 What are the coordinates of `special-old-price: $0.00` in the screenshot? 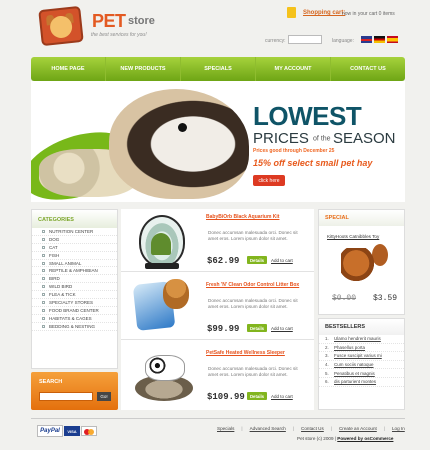 It's located at (344, 298).